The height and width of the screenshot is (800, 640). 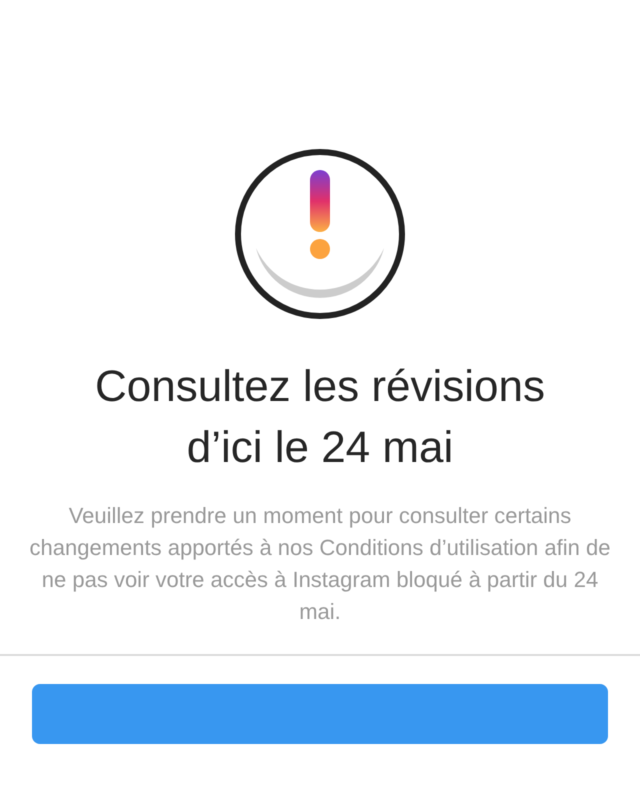 I want to click on dialog-message: Veuillez prendre un moment pour consulter certains changements apportés à nos Conditions d’utilisation afin de ne pas voir votre accès à Instagram bloqué à partir du 24 mai., so click(x=320, y=564).